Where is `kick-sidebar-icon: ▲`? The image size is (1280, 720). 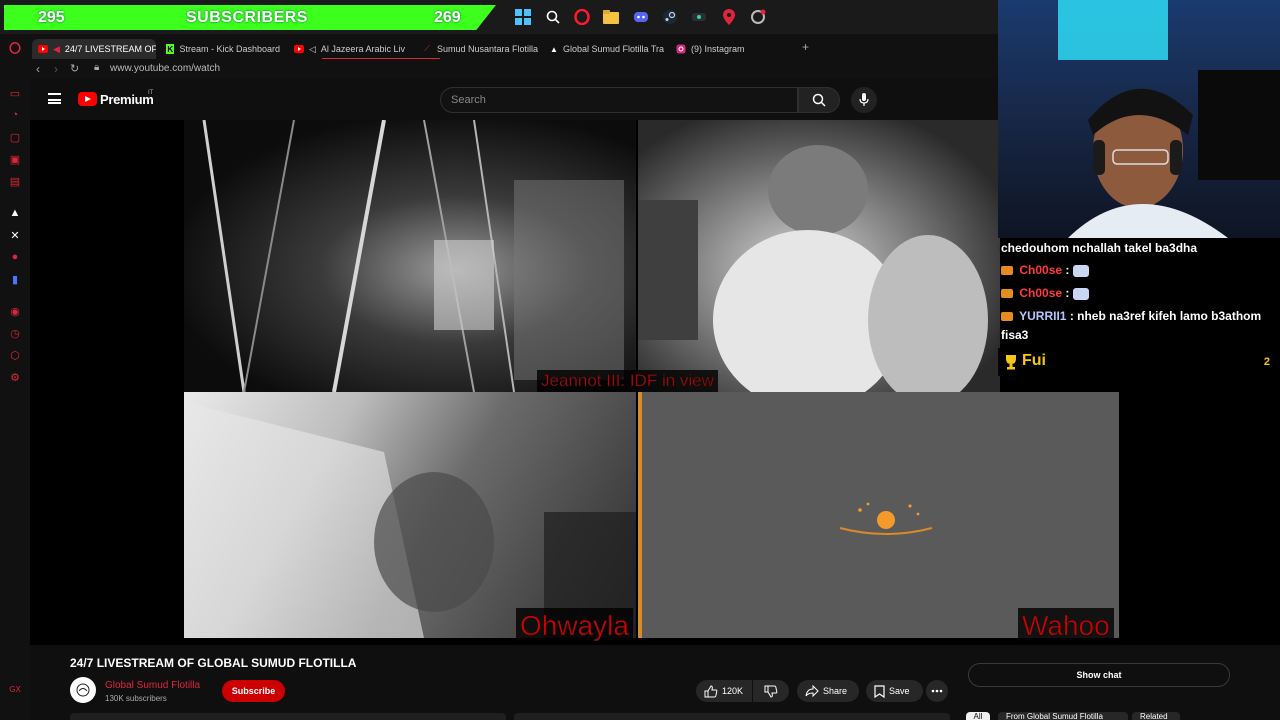 kick-sidebar-icon: ▲ is located at coordinates (15, 213).